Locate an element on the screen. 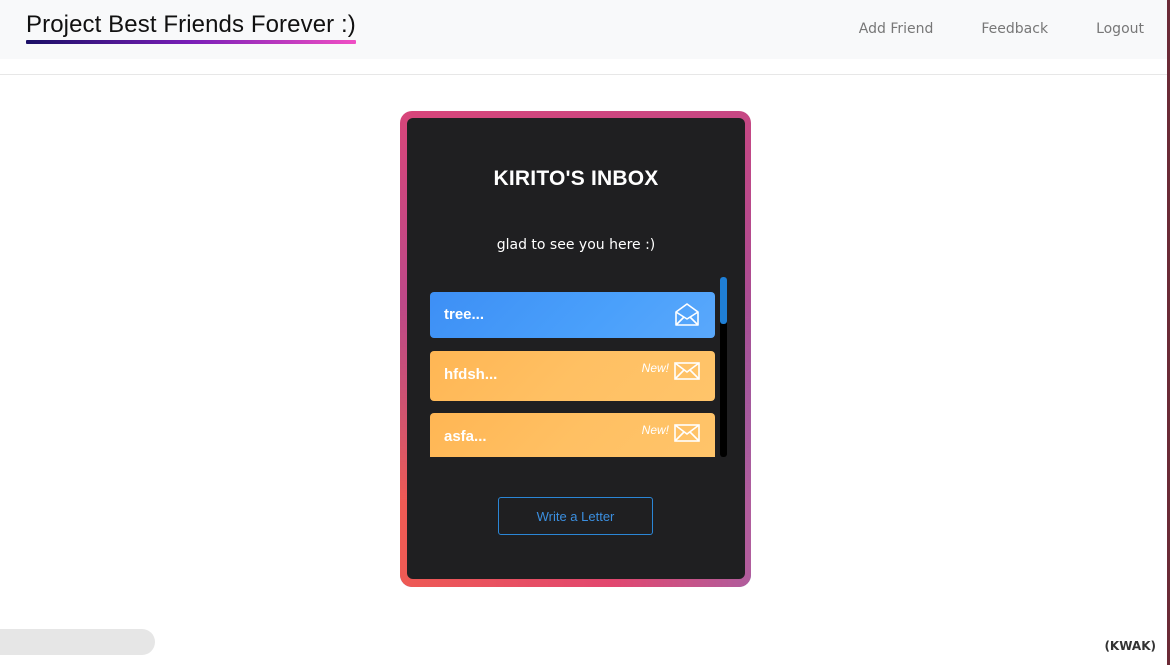 Image resolution: width=1170 pixels, height=665 pixels. letter-list: tree... hfdsh... New! asfa... New! is located at coordinates (579, 369).